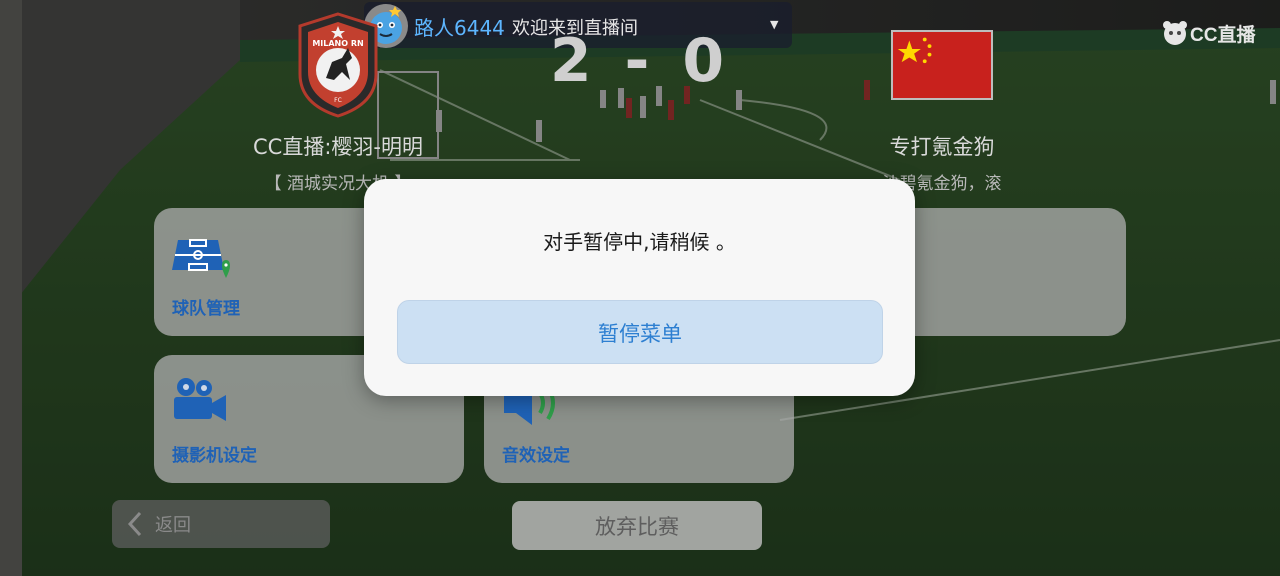 The width and height of the screenshot is (1280, 576). I want to click on back-button-label: 返回, so click(173, 525).